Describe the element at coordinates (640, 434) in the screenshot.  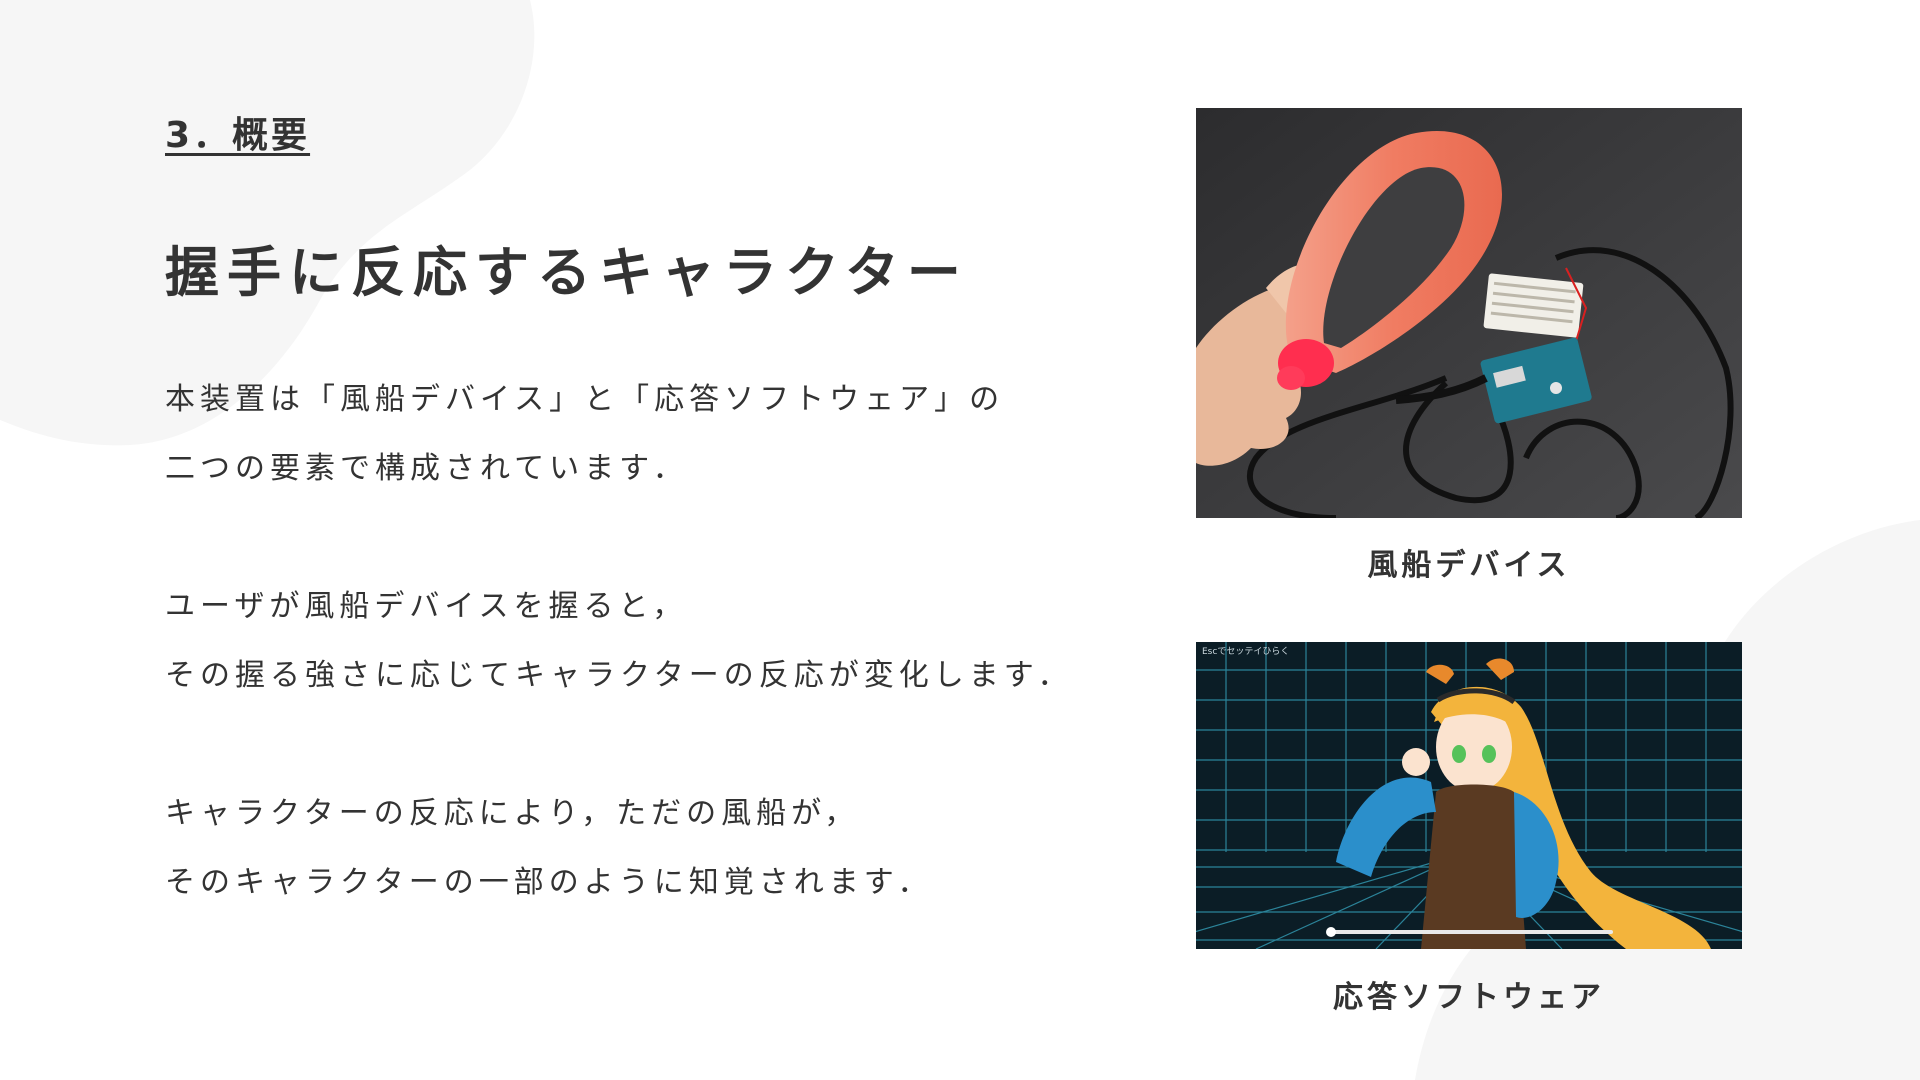
I see `paragraph-composition: 本装置は「風船デバイス」と「応答ソフトウェア」の 二つの要素で構成されています．` at that location.